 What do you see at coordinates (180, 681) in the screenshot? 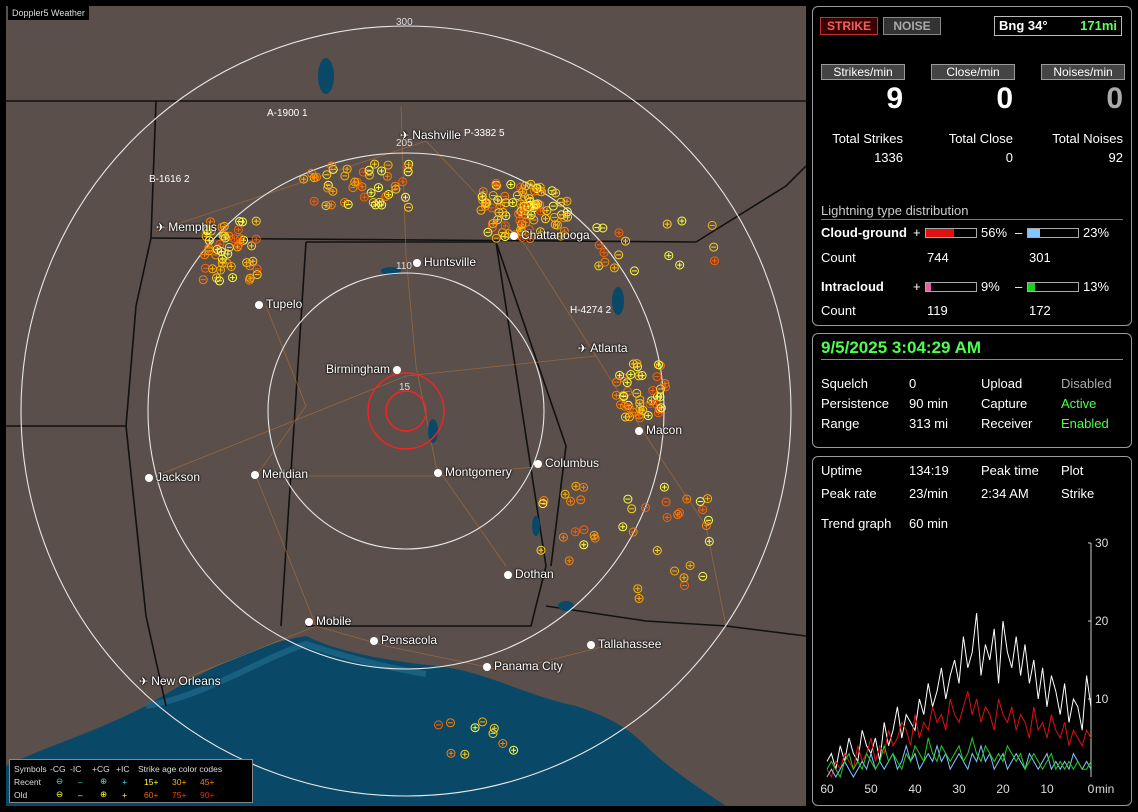
I see `city-new-orleans: ✈ New Orleans` at bounding box center [180, 681].